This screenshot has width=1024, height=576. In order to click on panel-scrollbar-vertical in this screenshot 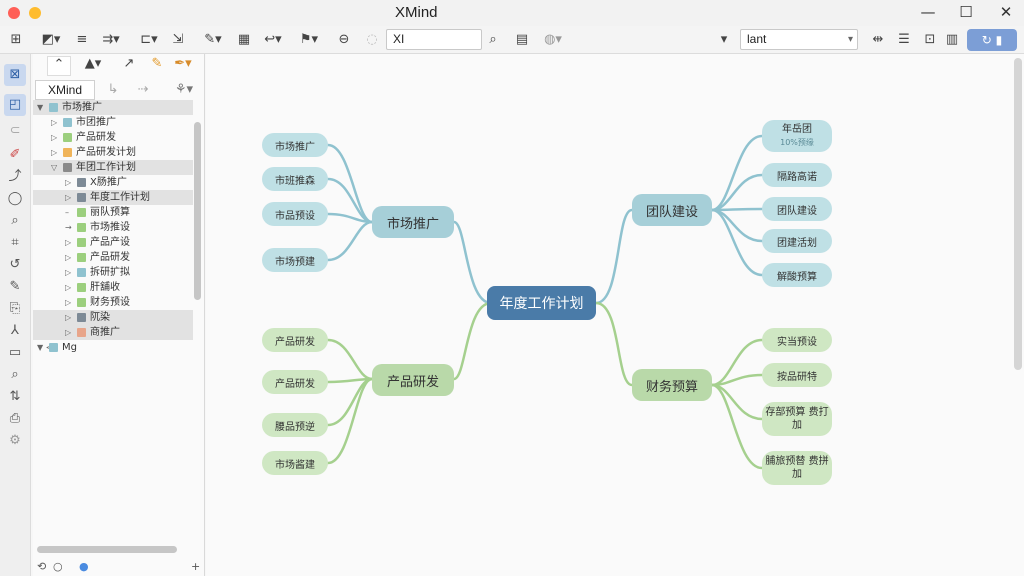, I will do `click(197, 211)`.